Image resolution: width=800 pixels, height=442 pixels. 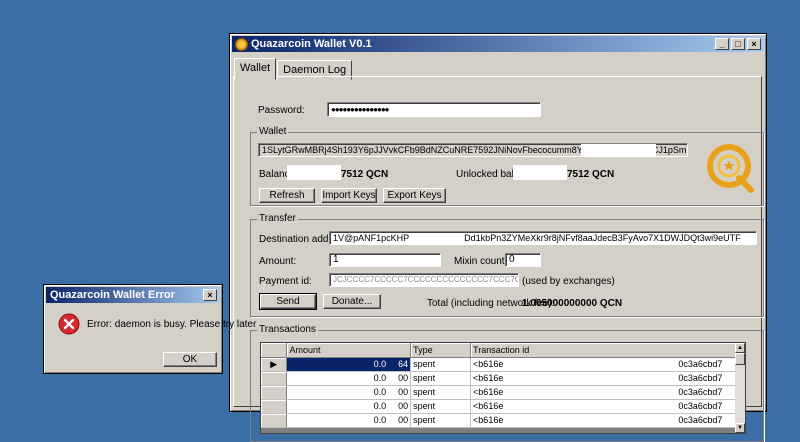 What do you see at coordinates (274, 364) in the screenshot?
I see `row-selector-icon: ▶` at bounding box center [274, 364].